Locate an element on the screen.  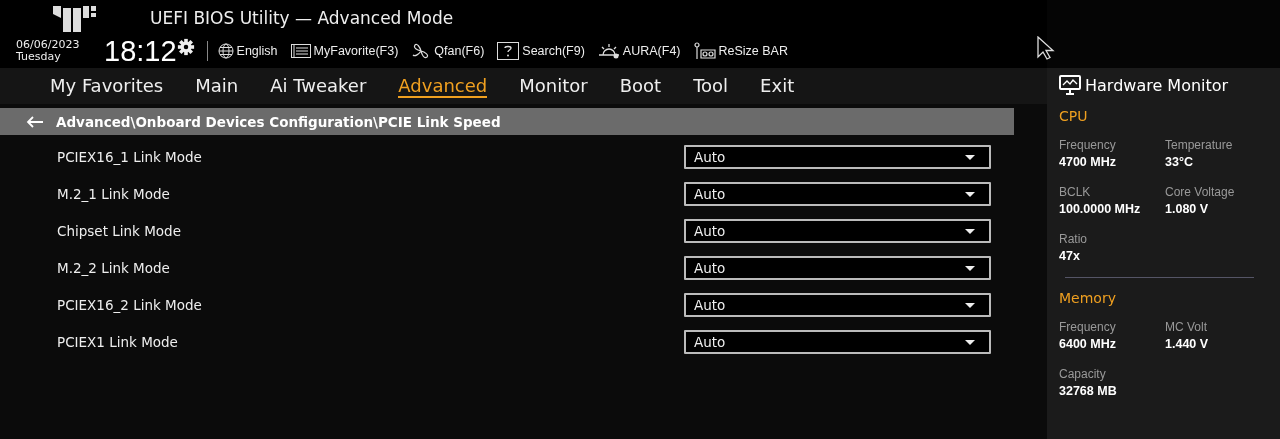
metric-label: Capacity is located at coordinates (1083, 374).